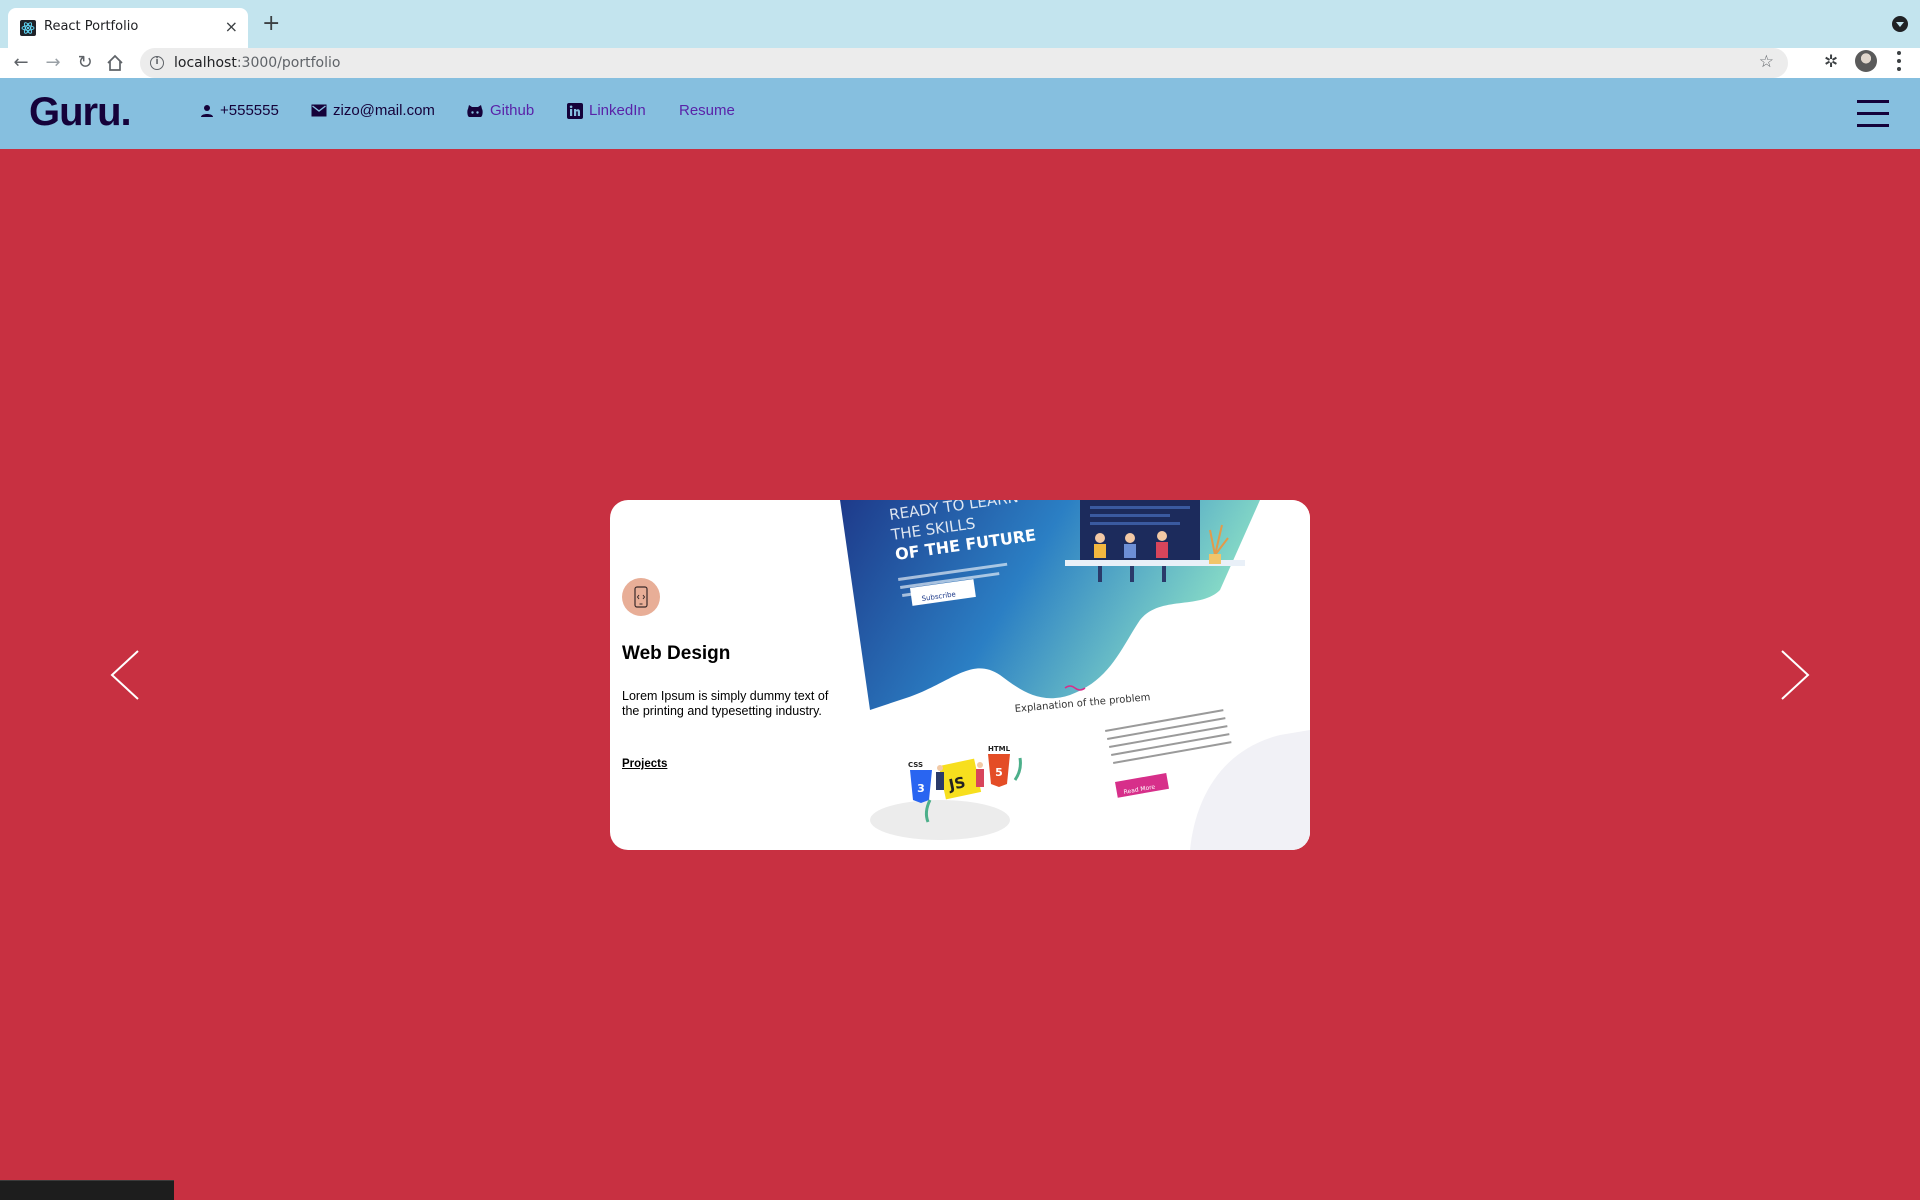 Image resolution: width=1920 pixels, height=1200 pixels. Describe the element at coordinates (207, 110) in the screenshot. I see `person-icon` at that location.